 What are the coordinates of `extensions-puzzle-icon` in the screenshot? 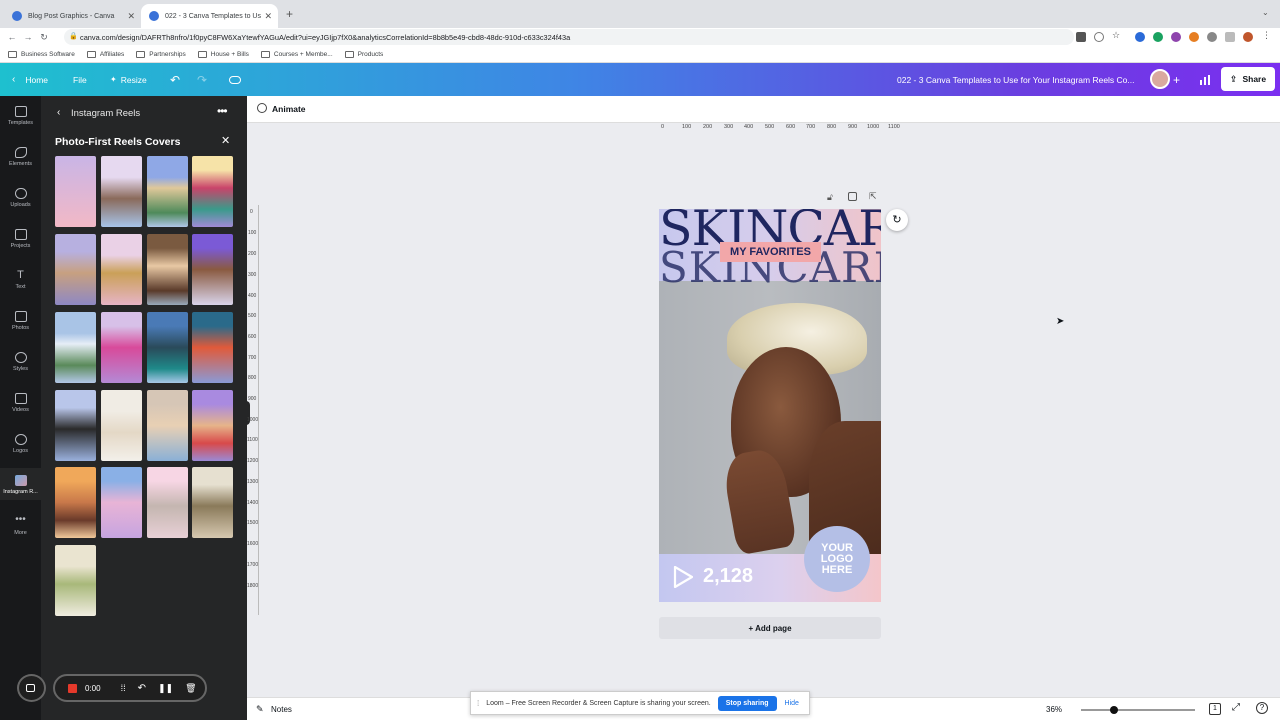 It's located at (1212, 37).